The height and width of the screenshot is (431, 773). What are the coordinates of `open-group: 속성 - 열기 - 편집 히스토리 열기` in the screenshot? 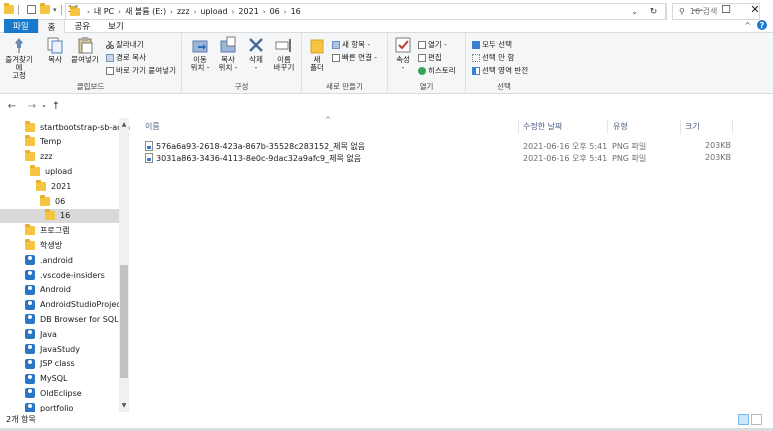 It's located at (427, 63).